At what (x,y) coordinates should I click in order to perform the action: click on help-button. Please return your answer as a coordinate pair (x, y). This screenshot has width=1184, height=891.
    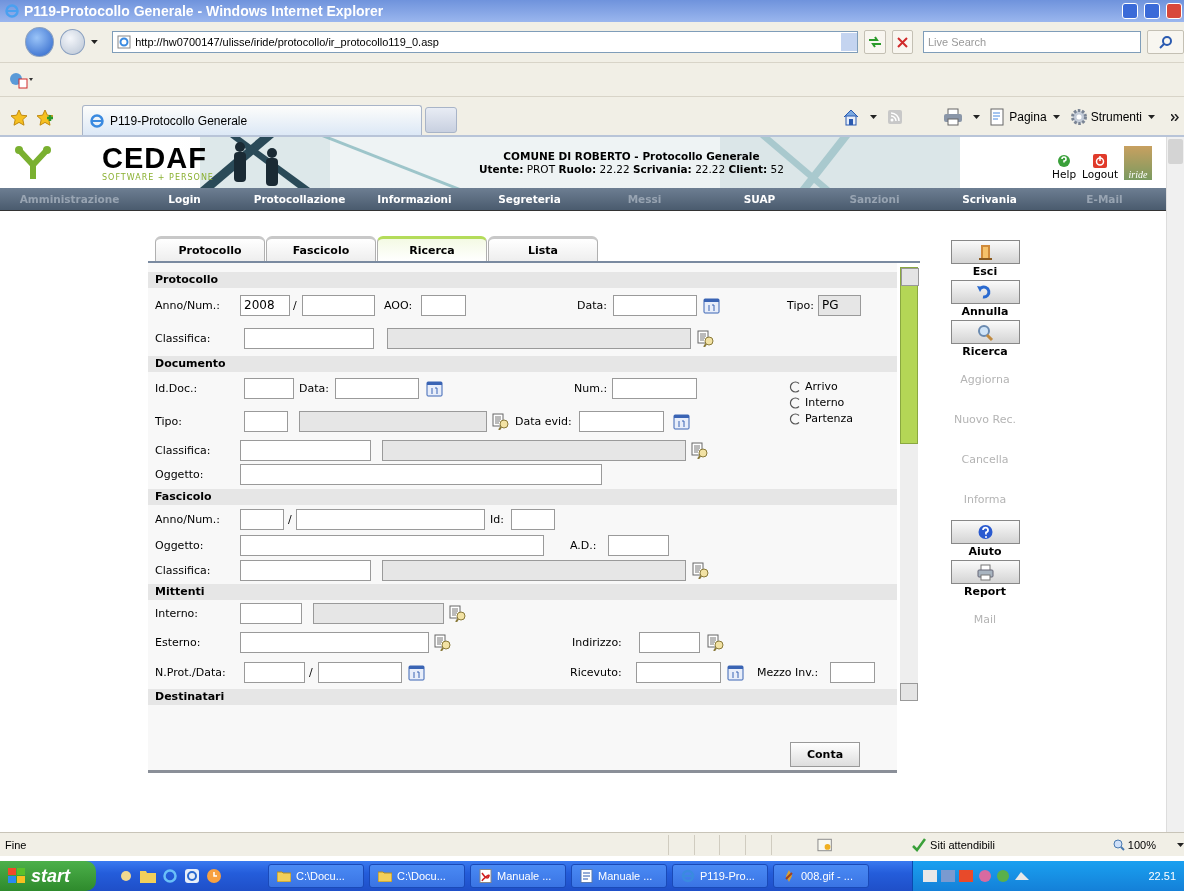
    Looking at the image, I should click on (985, 532).